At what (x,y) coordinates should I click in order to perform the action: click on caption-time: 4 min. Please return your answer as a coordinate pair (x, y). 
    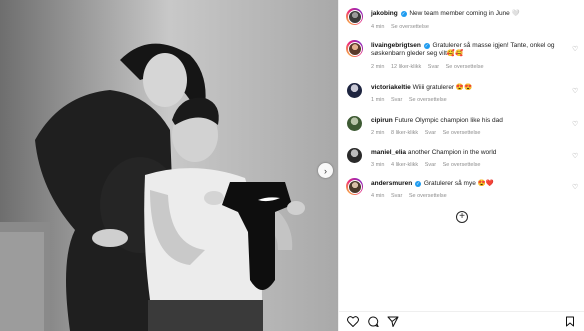
    Looking at the image, I should click on (377, 27).